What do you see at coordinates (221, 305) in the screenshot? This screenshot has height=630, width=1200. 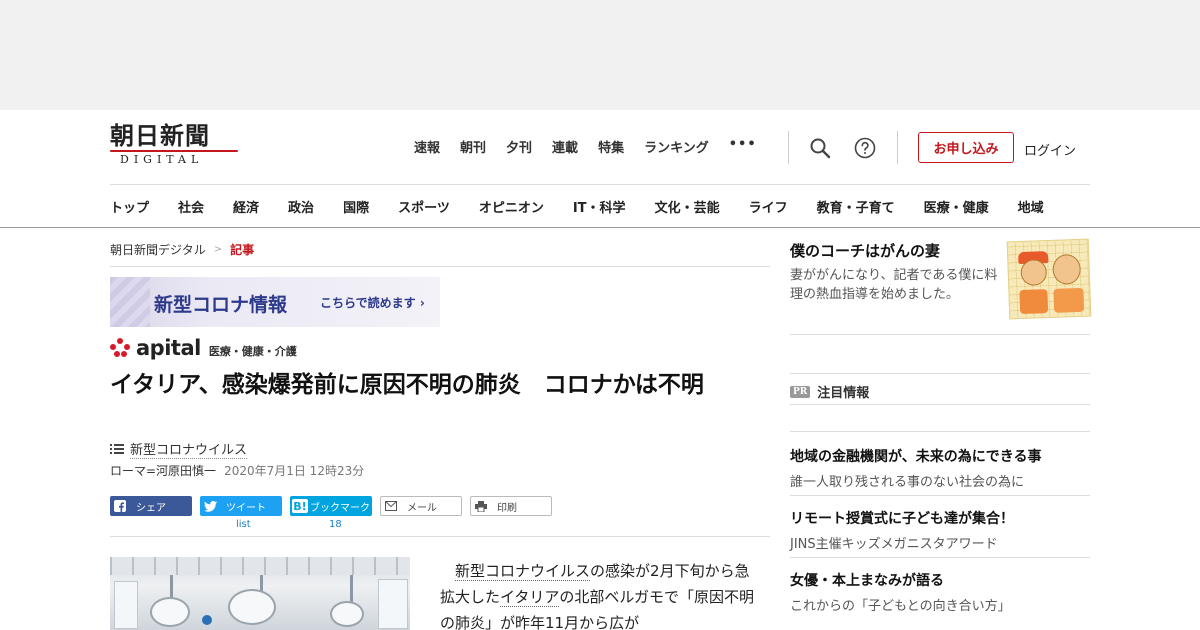 I see `banner-title: 新型コロナ情報` at bounding box center [221, 305].